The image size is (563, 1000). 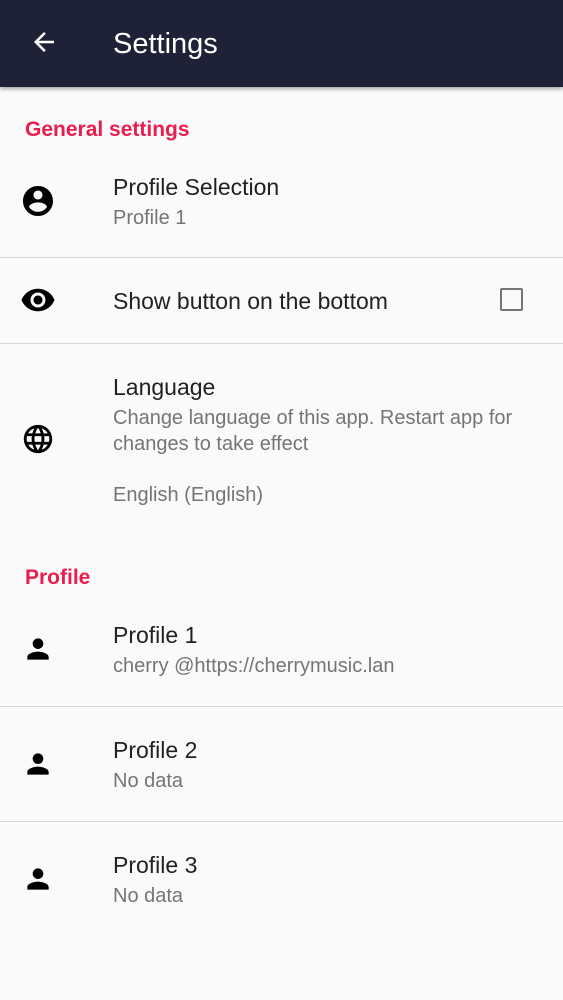 What do you see at coordinates (165, 44) in the screenshot?
I see `page-title: Settings` at bounding box center [165, 44].